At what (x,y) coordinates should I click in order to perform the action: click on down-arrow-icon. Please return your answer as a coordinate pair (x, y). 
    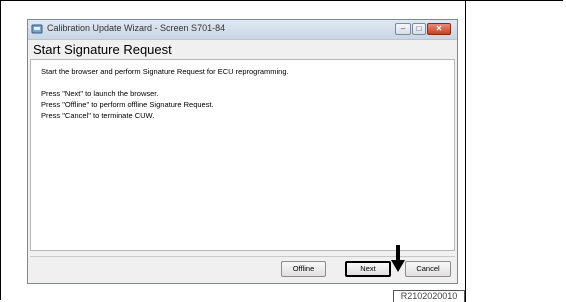
    Looking at the image, I should click on (398, 258).